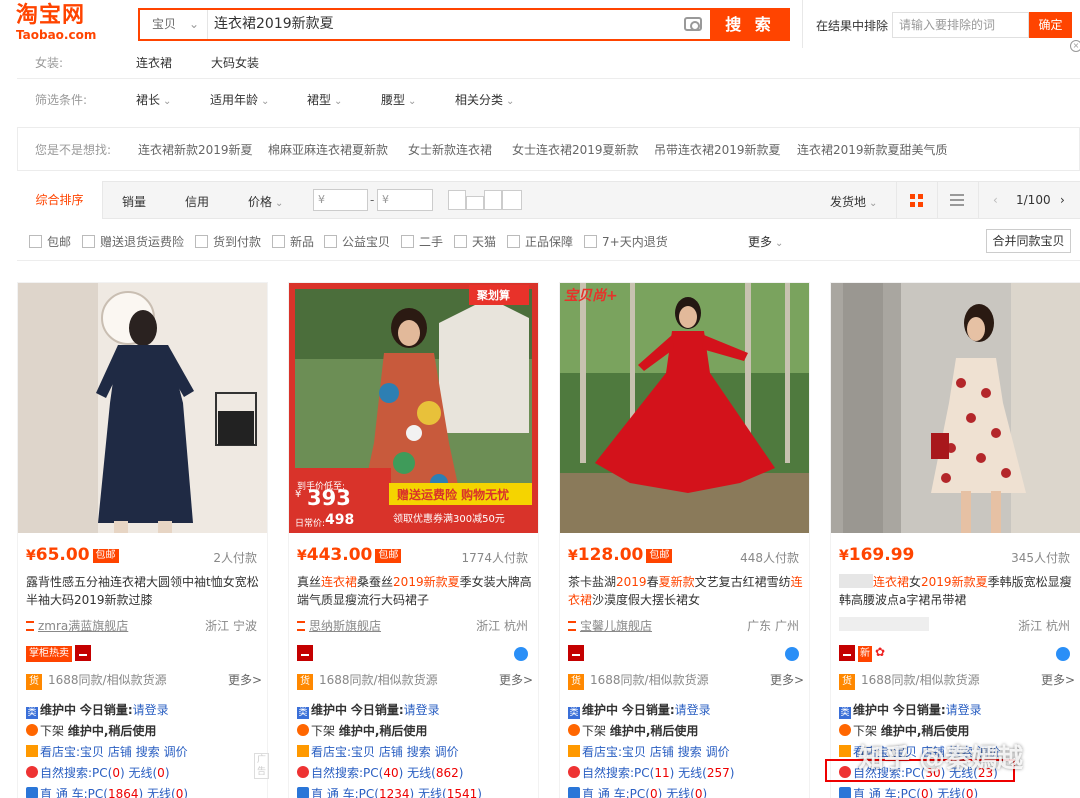 This screenshot has height=798, width=1080. Describe the element at coordinates (957, 591) in the screenshot. I see `product-title: 连衣裙女2019新款夏季韩版宽松显瘦韩高腰波点a字裙吊带裙` at that location.